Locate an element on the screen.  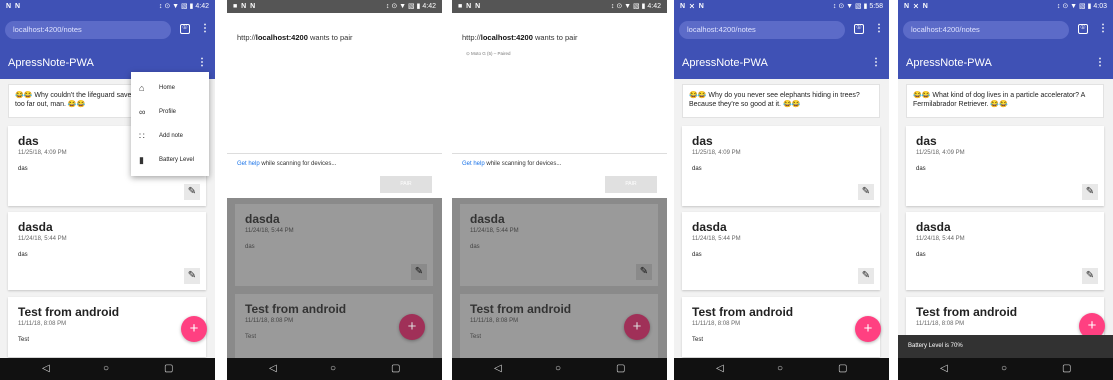
menu-item-add-note: ∷ Add note is located at coordinates (170, 136).